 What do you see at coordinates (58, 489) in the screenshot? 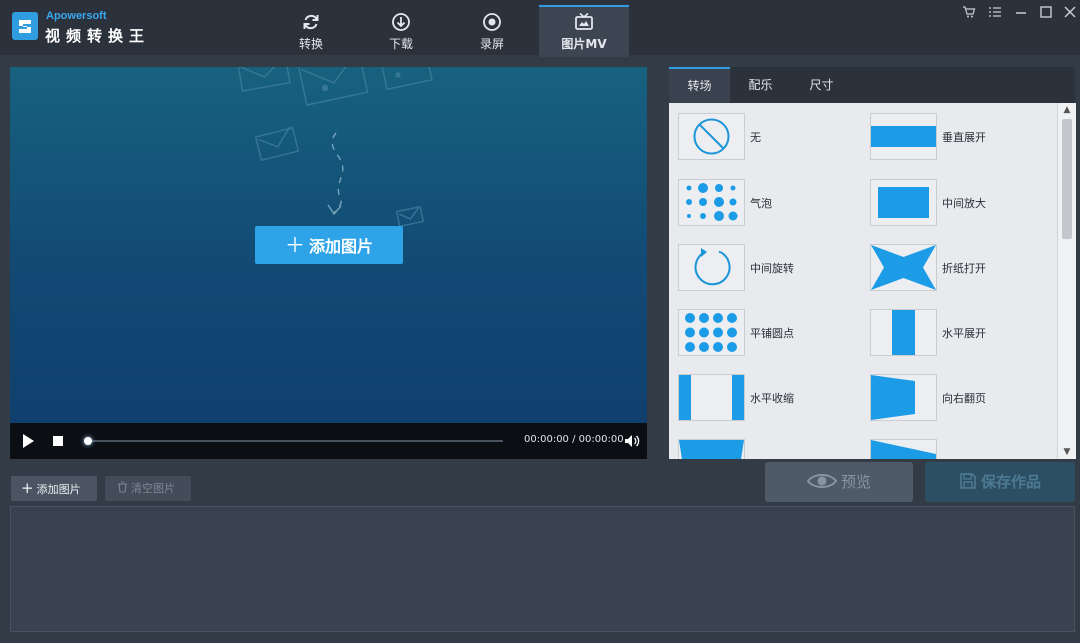
I see `add-image-toolbar-label: 添加图片` at bounding box center [58, 489].